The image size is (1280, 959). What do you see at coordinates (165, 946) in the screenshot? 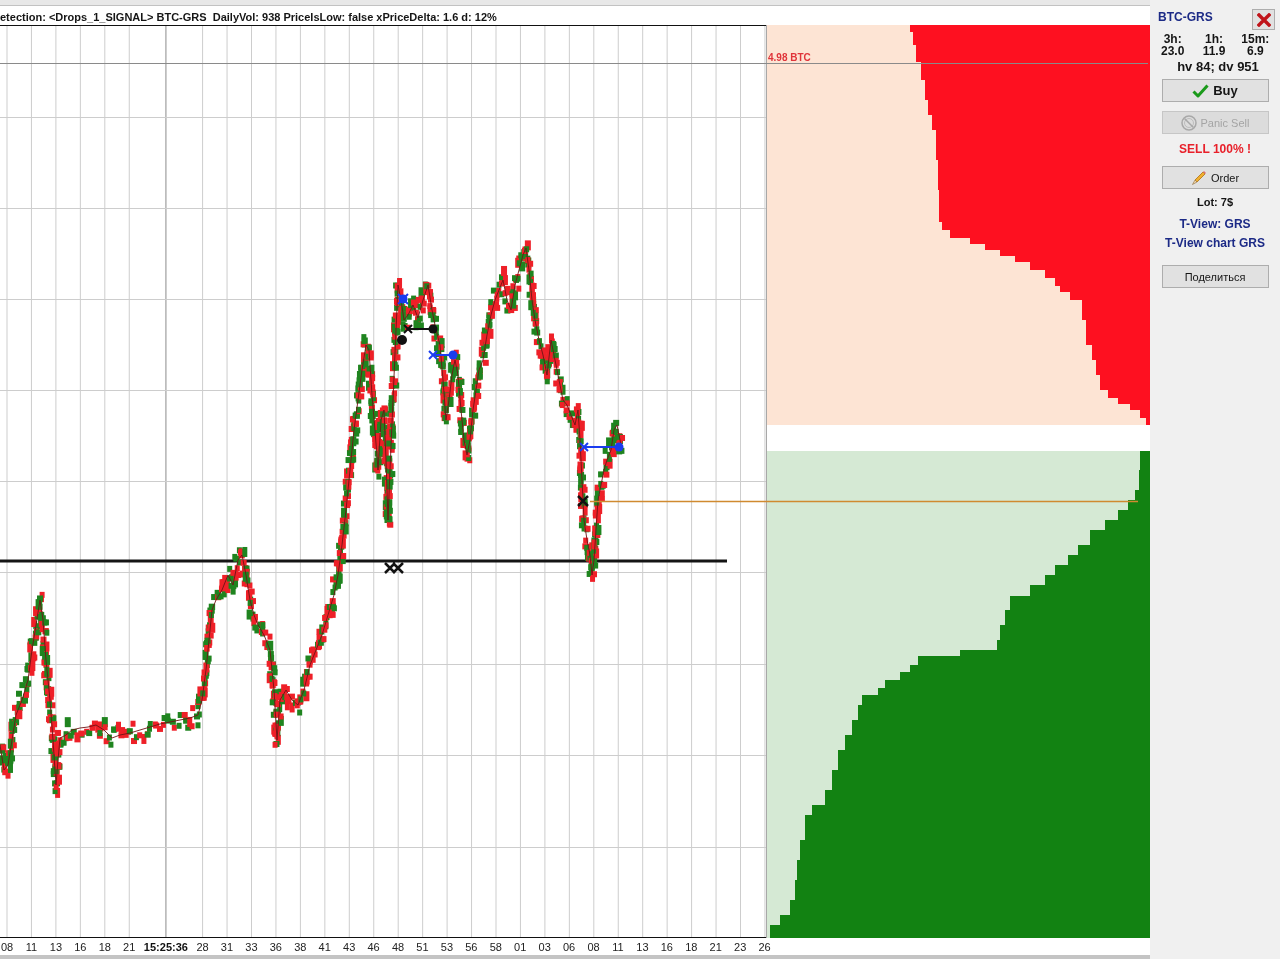
I see `time-axis-label: 15:25:36` at bounding box center [165, 946].